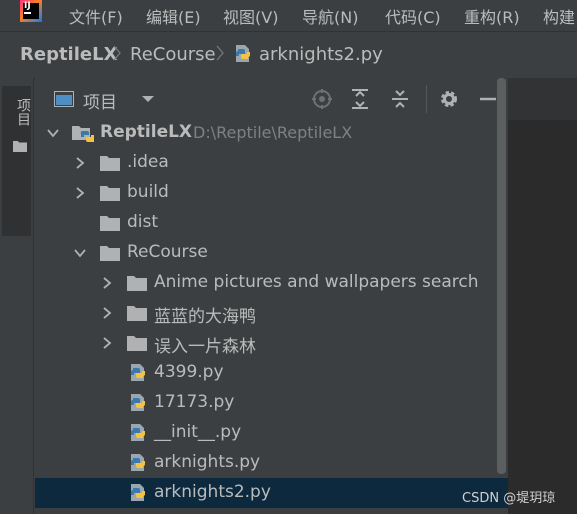  I want to click on tree-row-root: ReptileLX D:\Reptile\ReptileLX, so click(271, 133).